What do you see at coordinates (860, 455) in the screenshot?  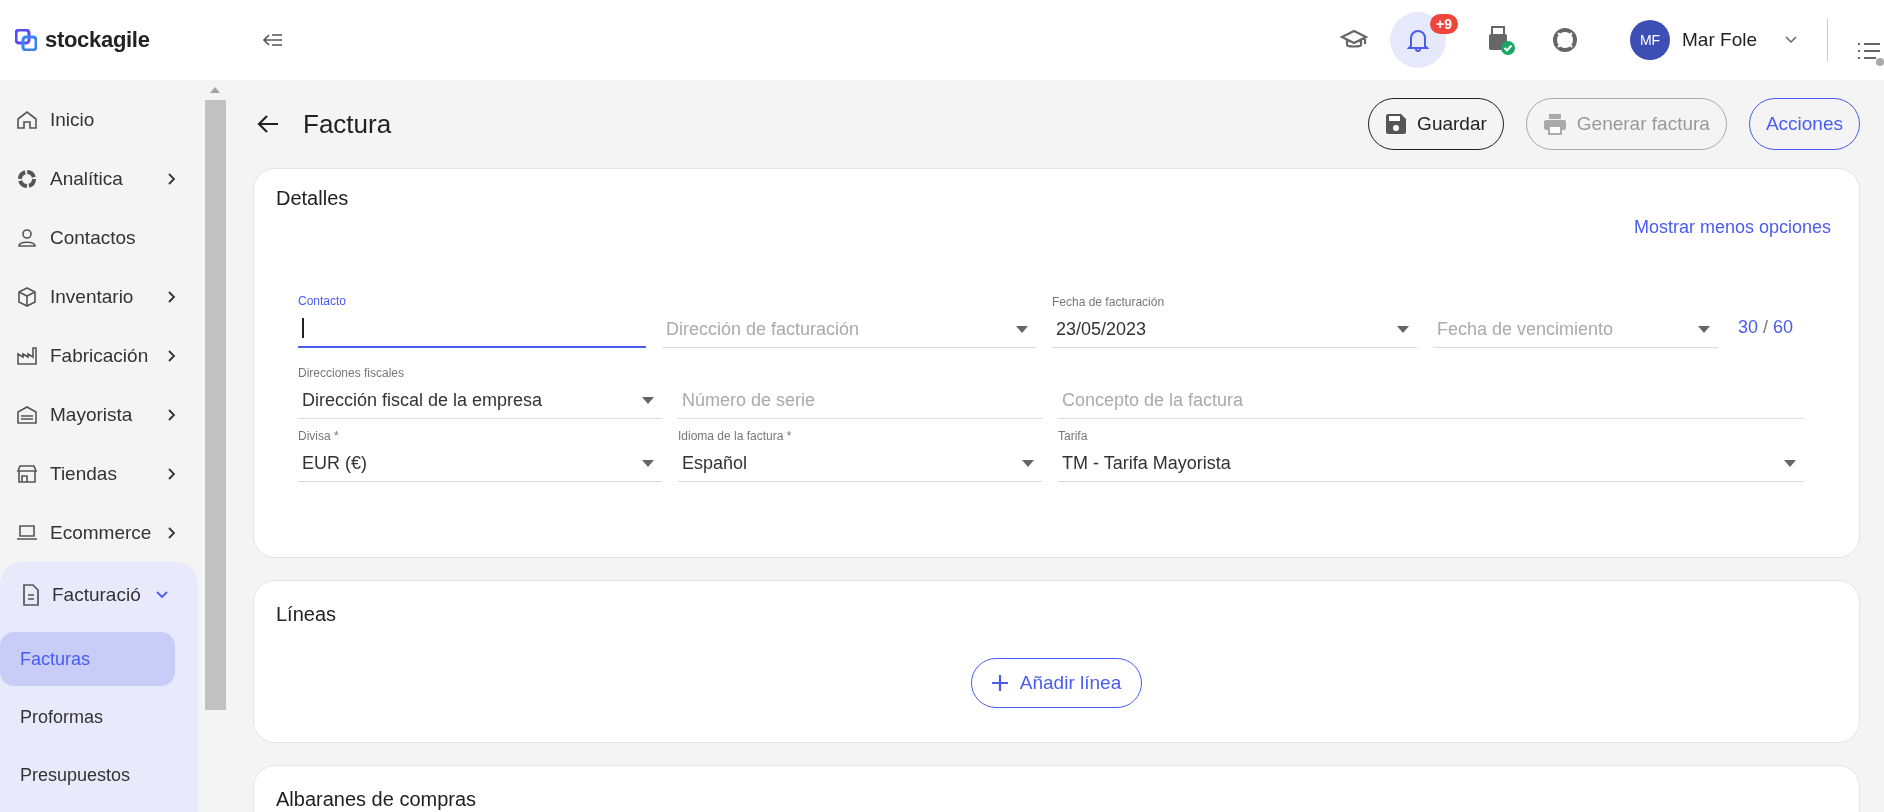 I see `select-field: Idioma de la factura * Español` at bounding box center [860, 455].